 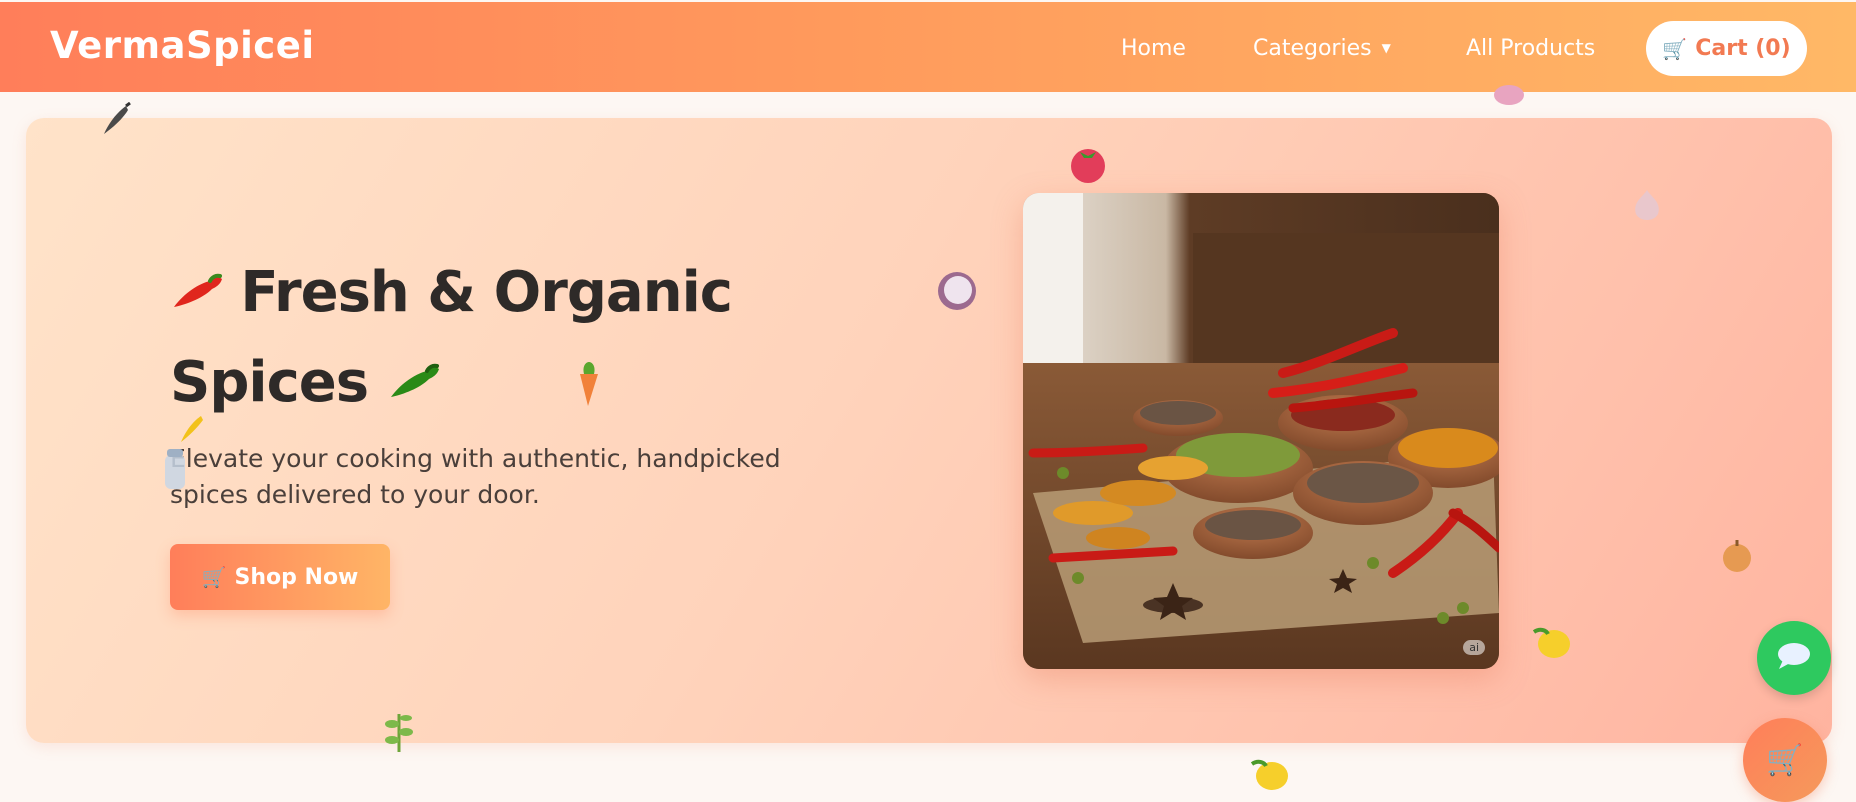 I want to click on onion-icon, so click(x=1509, y=96).